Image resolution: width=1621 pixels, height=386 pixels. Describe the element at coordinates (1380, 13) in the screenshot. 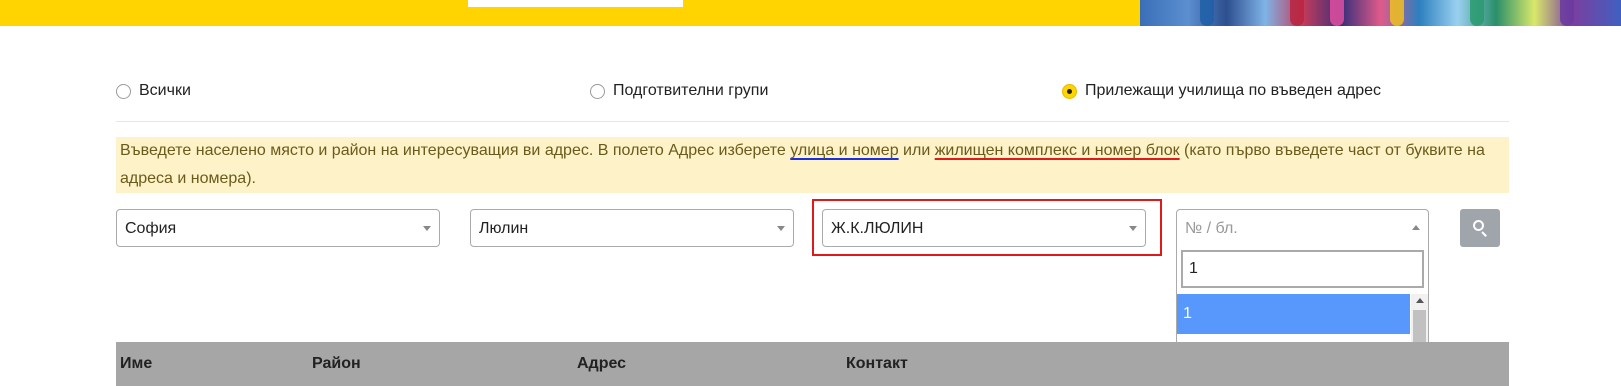

I see `header-crayons-image` at that location.